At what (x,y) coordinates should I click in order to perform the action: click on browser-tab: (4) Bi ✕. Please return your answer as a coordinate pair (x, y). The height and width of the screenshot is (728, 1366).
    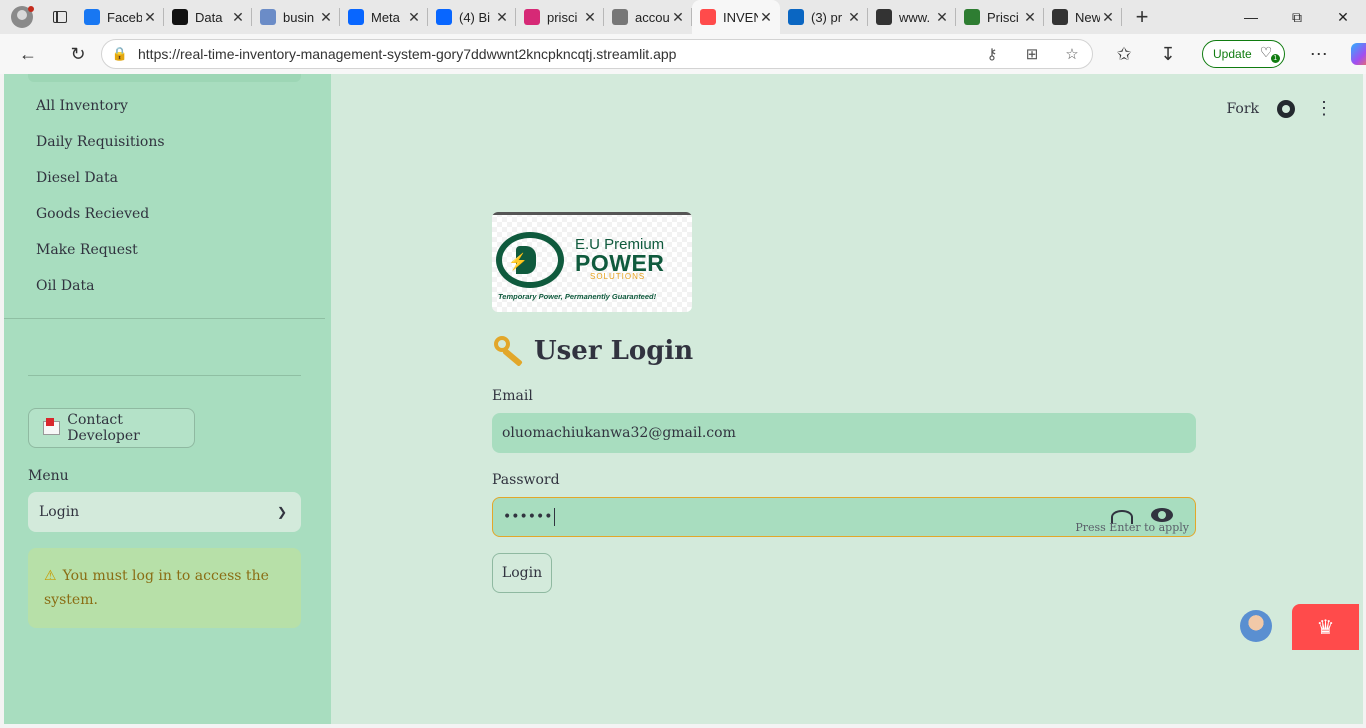
    Looking at the image, I should click on (472, 17).